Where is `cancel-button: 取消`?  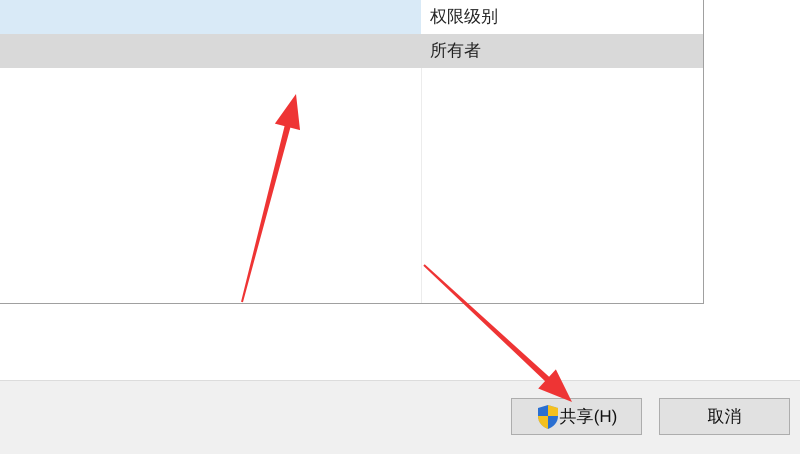
cancel-button: 取消 is located at coordinates (724, 416).